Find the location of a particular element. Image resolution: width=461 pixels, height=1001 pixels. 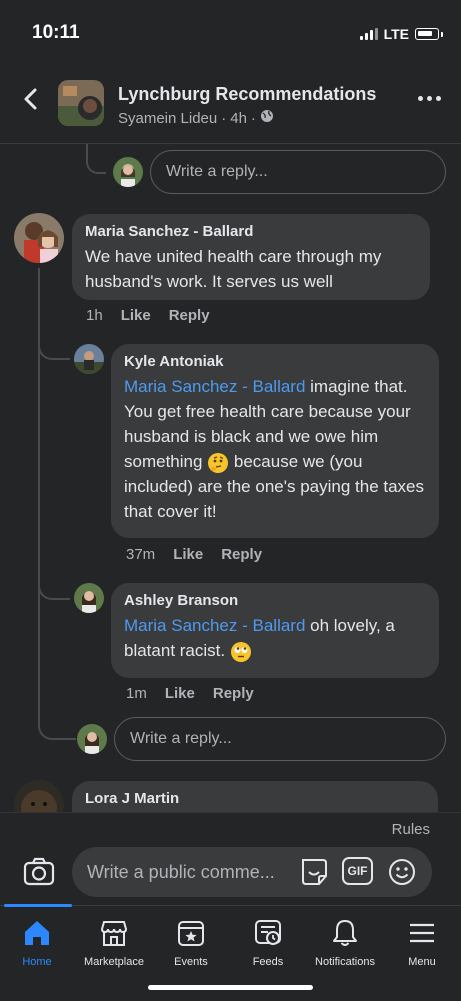

gif-icon: GIF is located at coordinates (357, 871).